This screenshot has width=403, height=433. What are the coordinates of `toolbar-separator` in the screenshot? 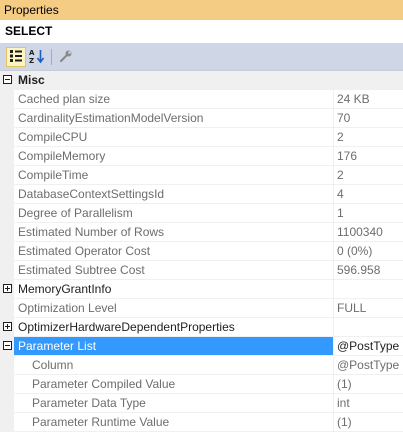 It's located at (51, 57).